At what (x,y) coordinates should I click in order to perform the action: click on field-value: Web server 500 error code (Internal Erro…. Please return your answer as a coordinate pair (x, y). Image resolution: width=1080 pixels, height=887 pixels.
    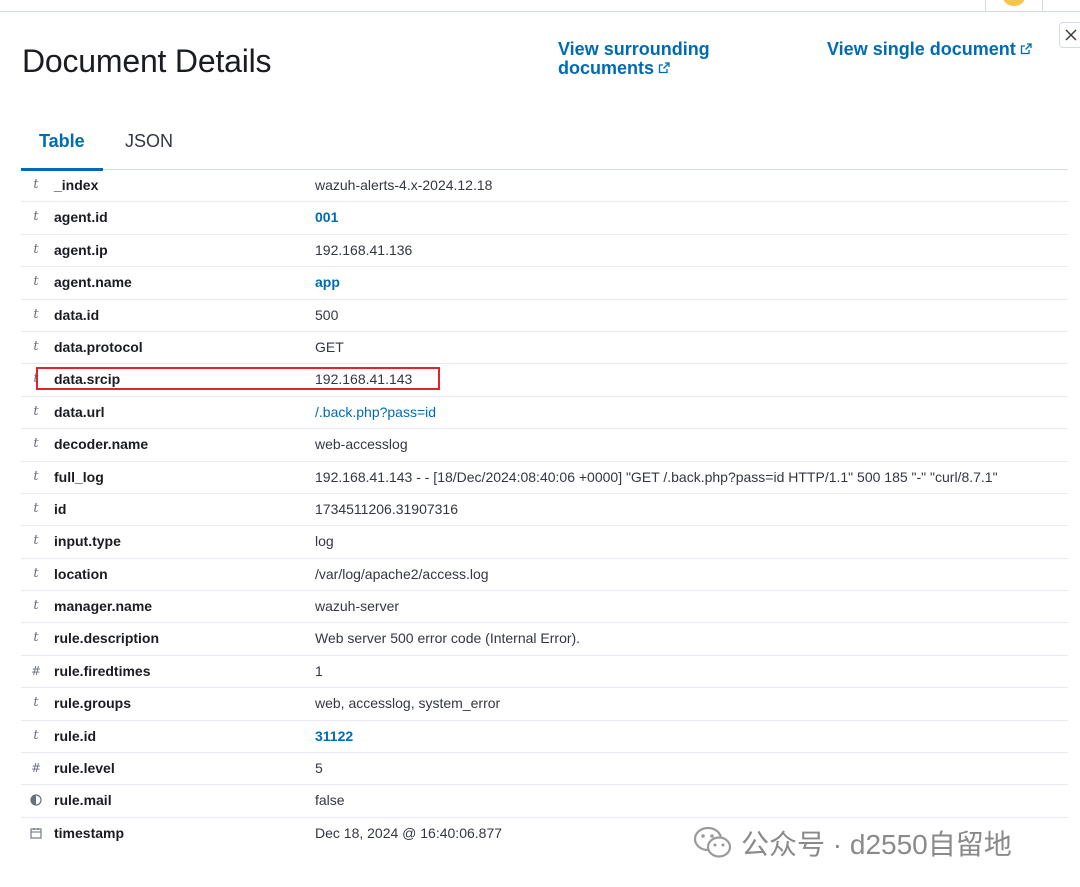
    Looking at the image, I should click on (448, 638).